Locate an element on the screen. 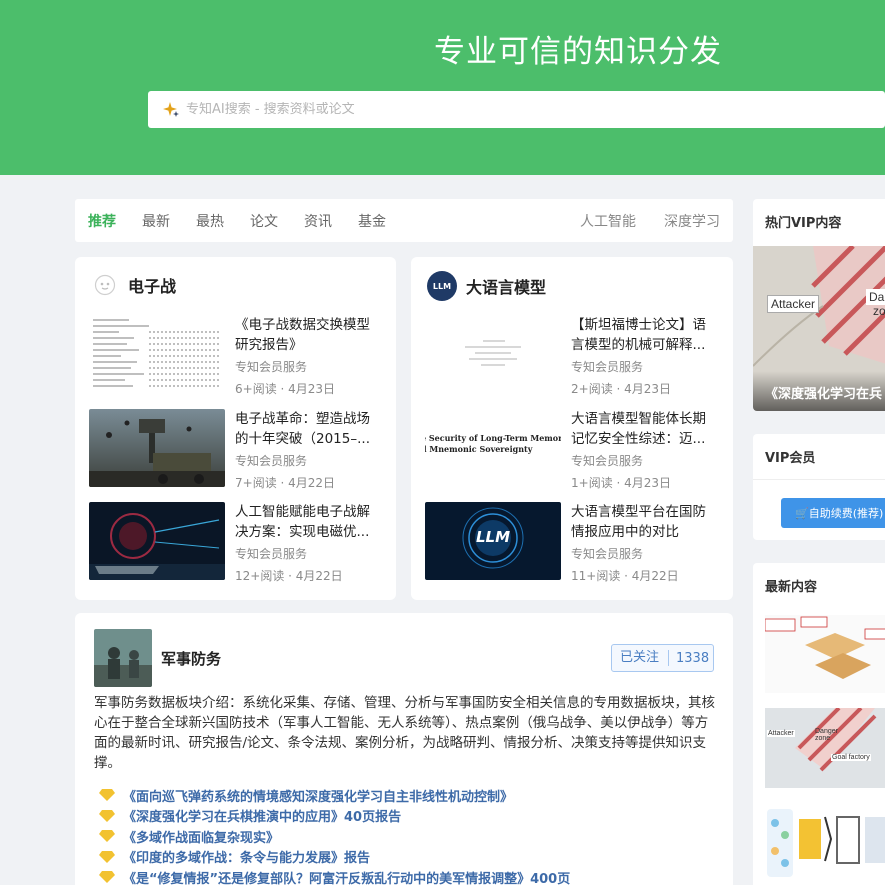 This screenshot has height=885, width=885. item-title: 大语言模型平台在国防情报应用中的对比 is located at coordinates (645, 522).